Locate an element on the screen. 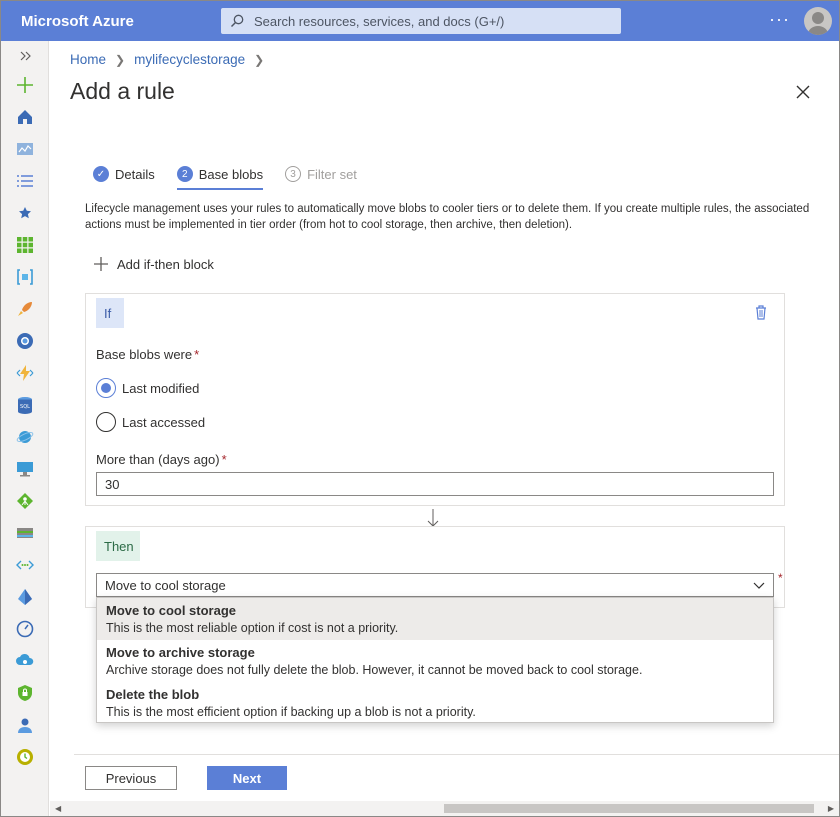 Image resolution: width=840 pixels, height=817 pixels. breadcrumb-home: Home is located at coordinates (88, 59).